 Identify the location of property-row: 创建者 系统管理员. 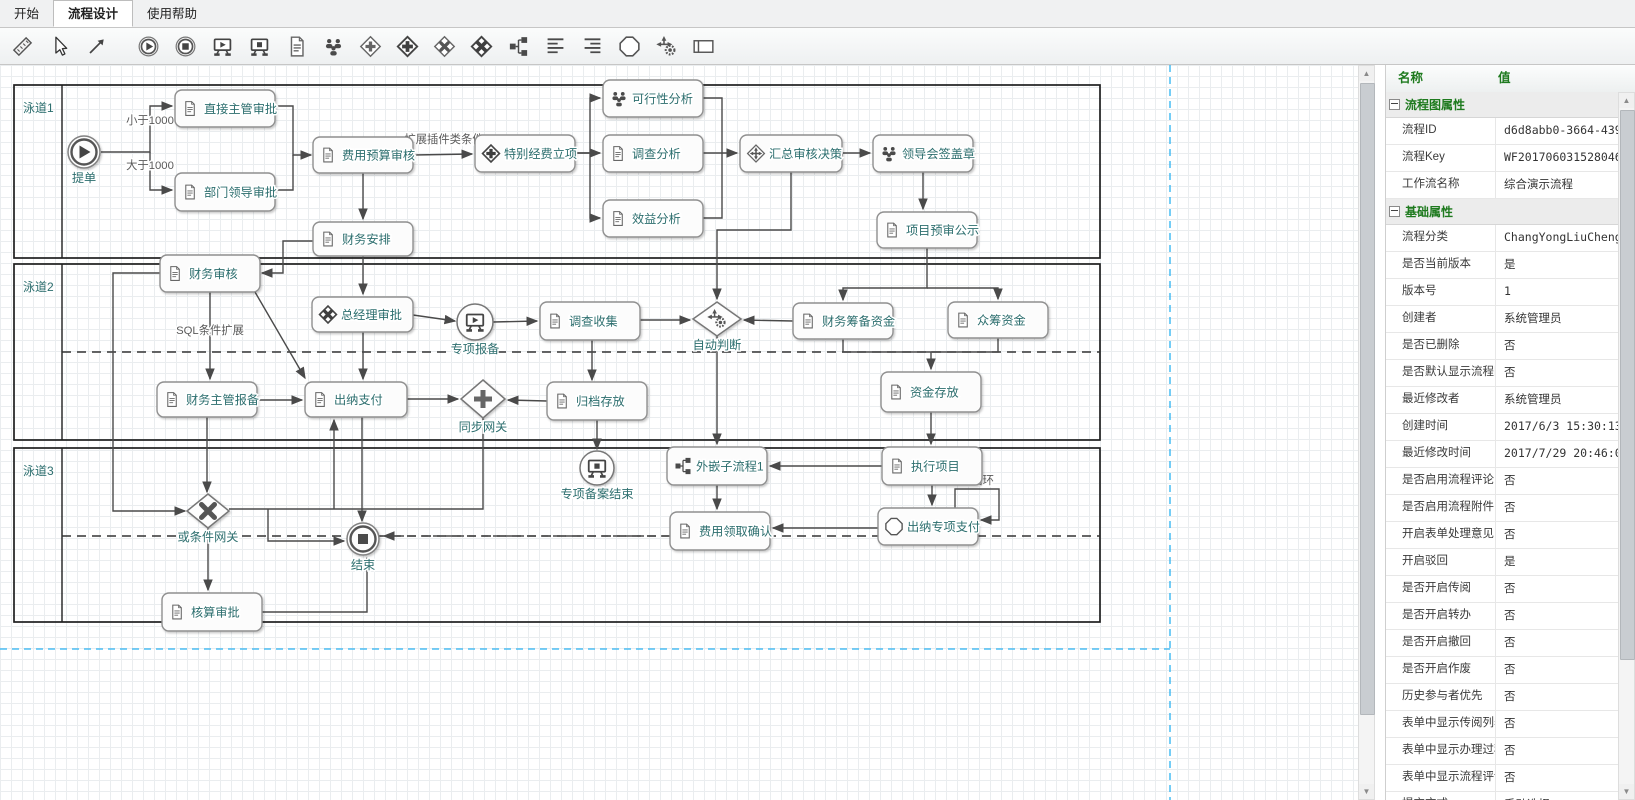
(1503, 319).